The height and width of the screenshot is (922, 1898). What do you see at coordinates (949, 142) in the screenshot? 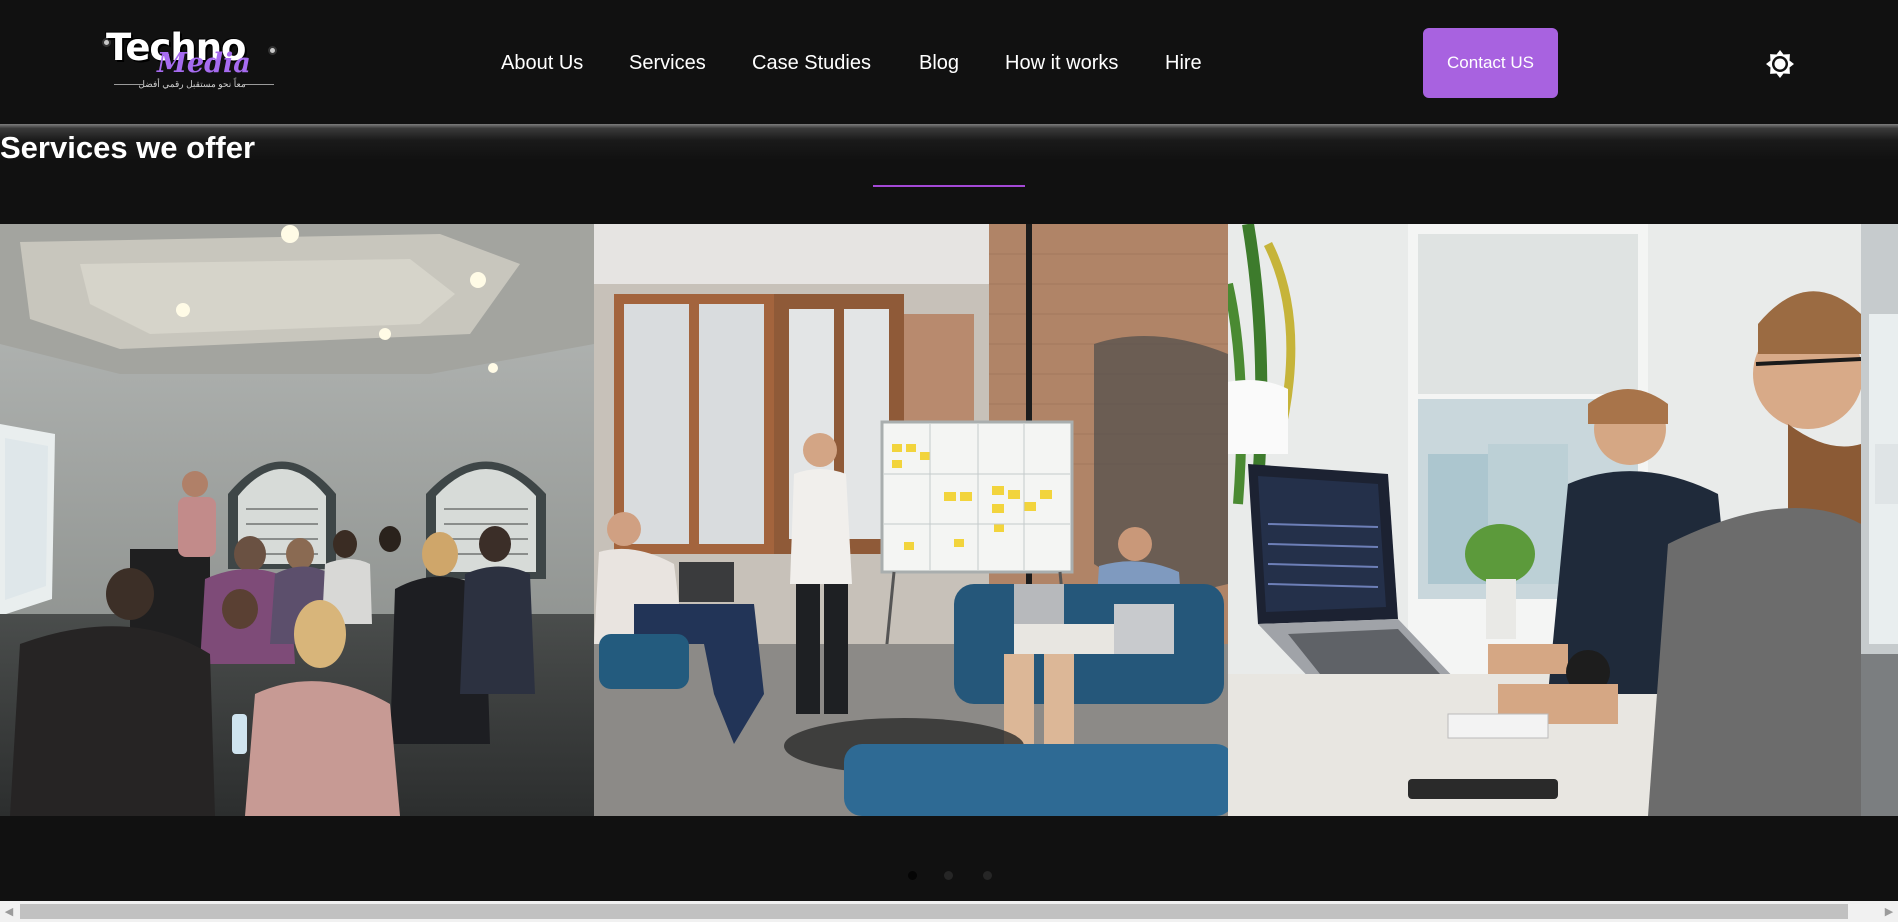
I see `header-divider` at bounding box center [949, 142].